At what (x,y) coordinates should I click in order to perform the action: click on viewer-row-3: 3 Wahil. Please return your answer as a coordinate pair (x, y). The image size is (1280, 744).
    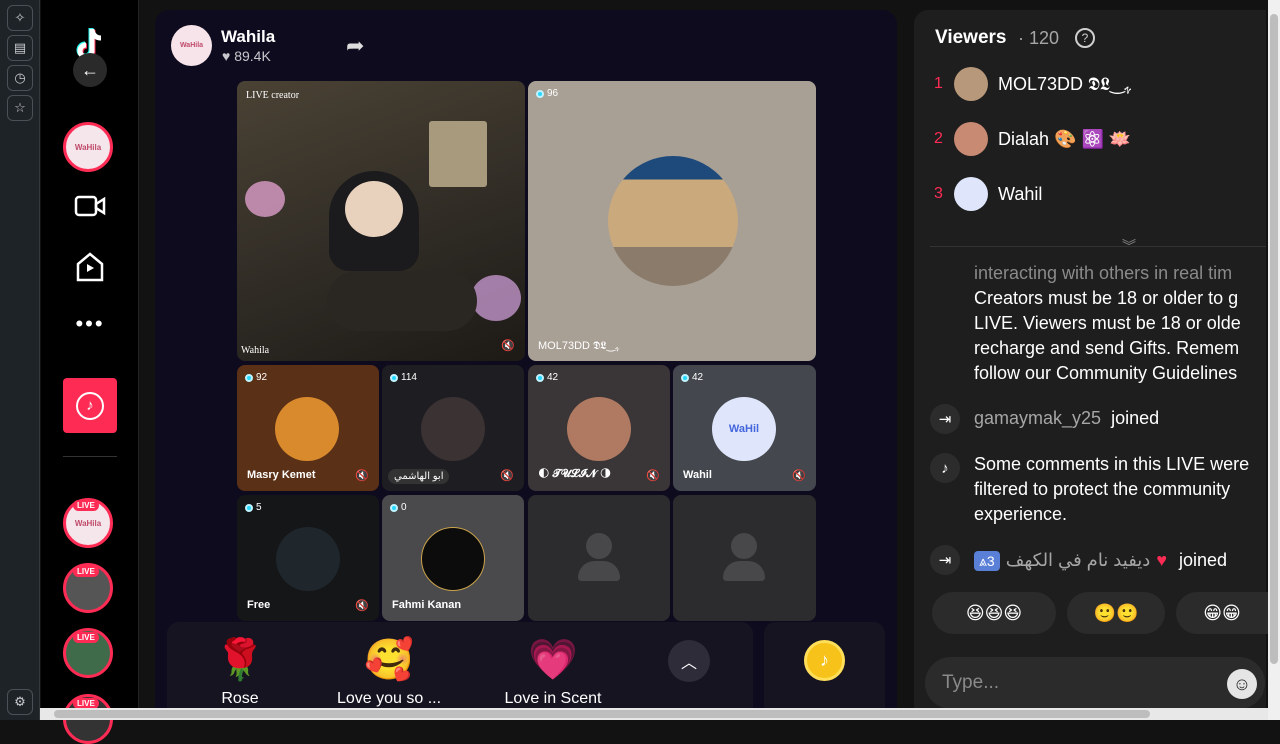
    Looking at the image, I should click on (988, 194).